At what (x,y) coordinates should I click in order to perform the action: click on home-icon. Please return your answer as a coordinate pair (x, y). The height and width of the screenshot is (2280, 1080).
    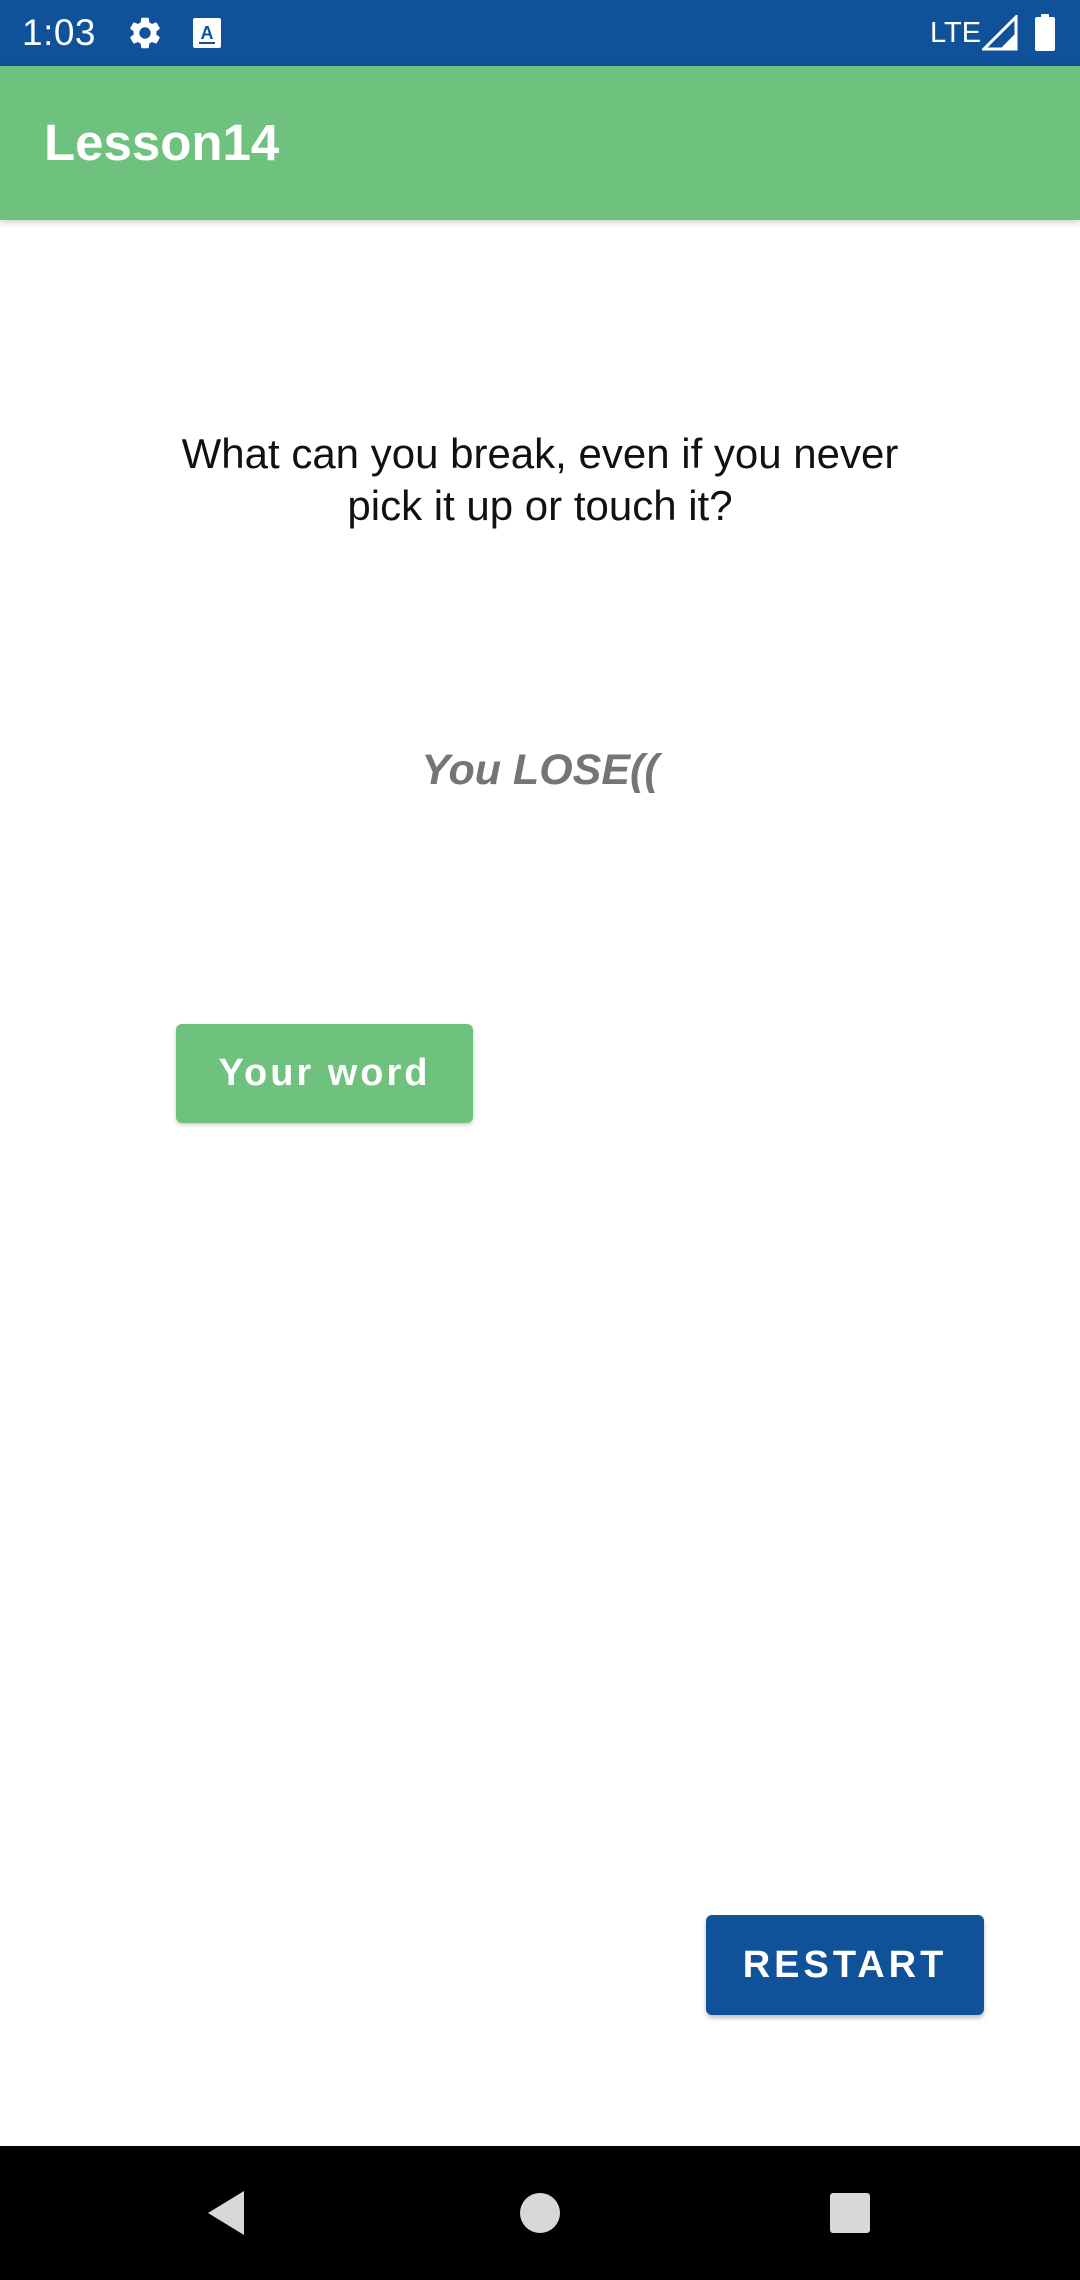
    Looking at the image, I should click on (540, 2213).